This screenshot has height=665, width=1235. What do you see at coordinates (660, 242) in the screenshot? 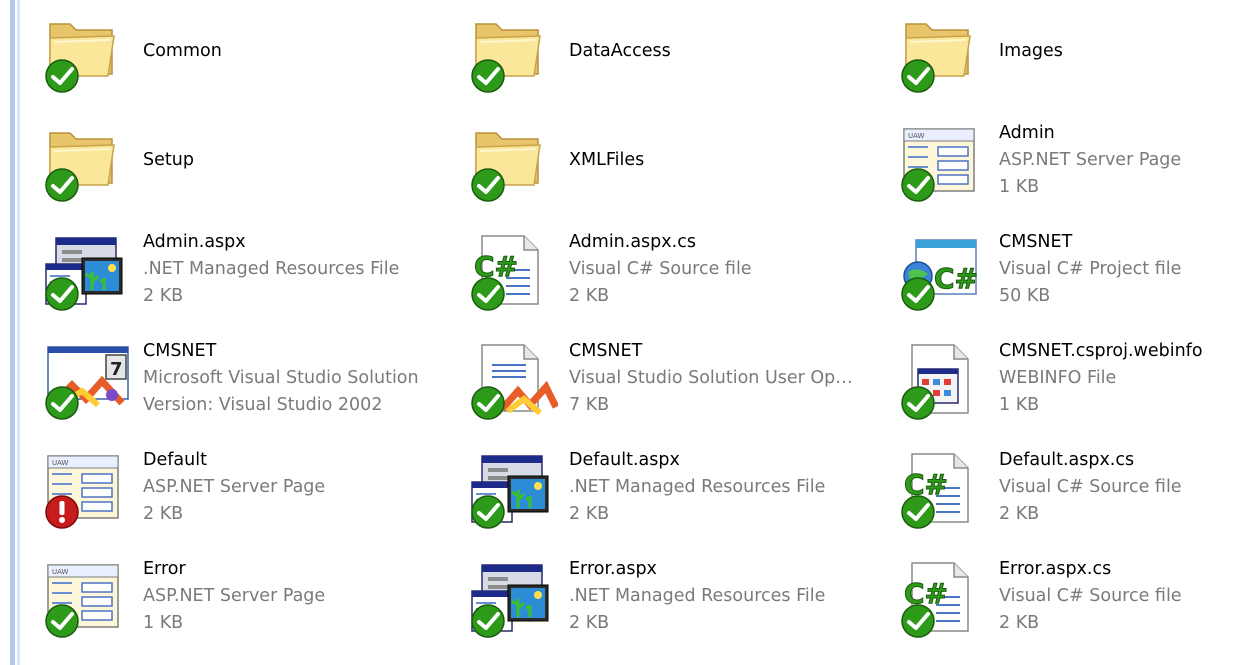
I see `file-name: Admin.aspx.cs` at bounding box center [660, 242].